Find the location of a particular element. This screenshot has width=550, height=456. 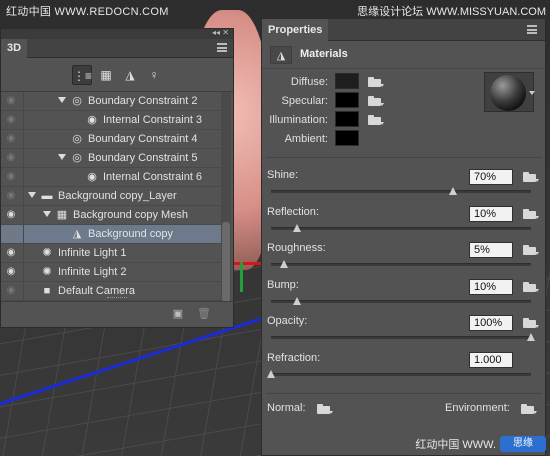

tree-row: ◉ ✺ Infinite Light 1 is located at coordinates (111, 253).